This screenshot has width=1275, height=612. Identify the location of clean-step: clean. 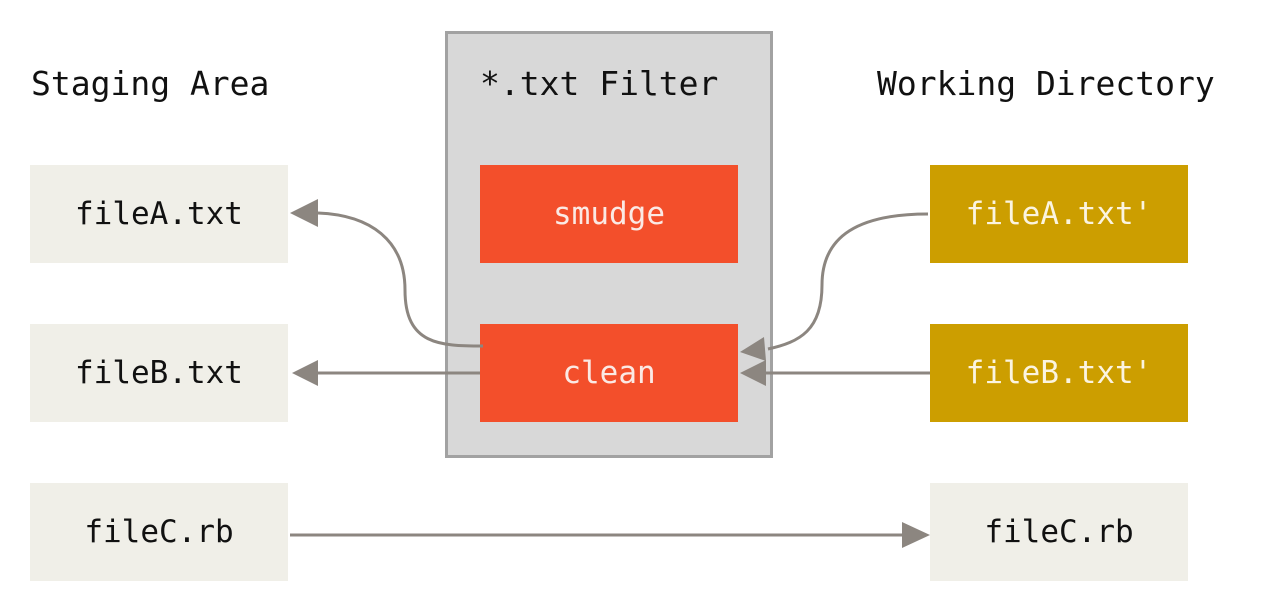
(609, 373).